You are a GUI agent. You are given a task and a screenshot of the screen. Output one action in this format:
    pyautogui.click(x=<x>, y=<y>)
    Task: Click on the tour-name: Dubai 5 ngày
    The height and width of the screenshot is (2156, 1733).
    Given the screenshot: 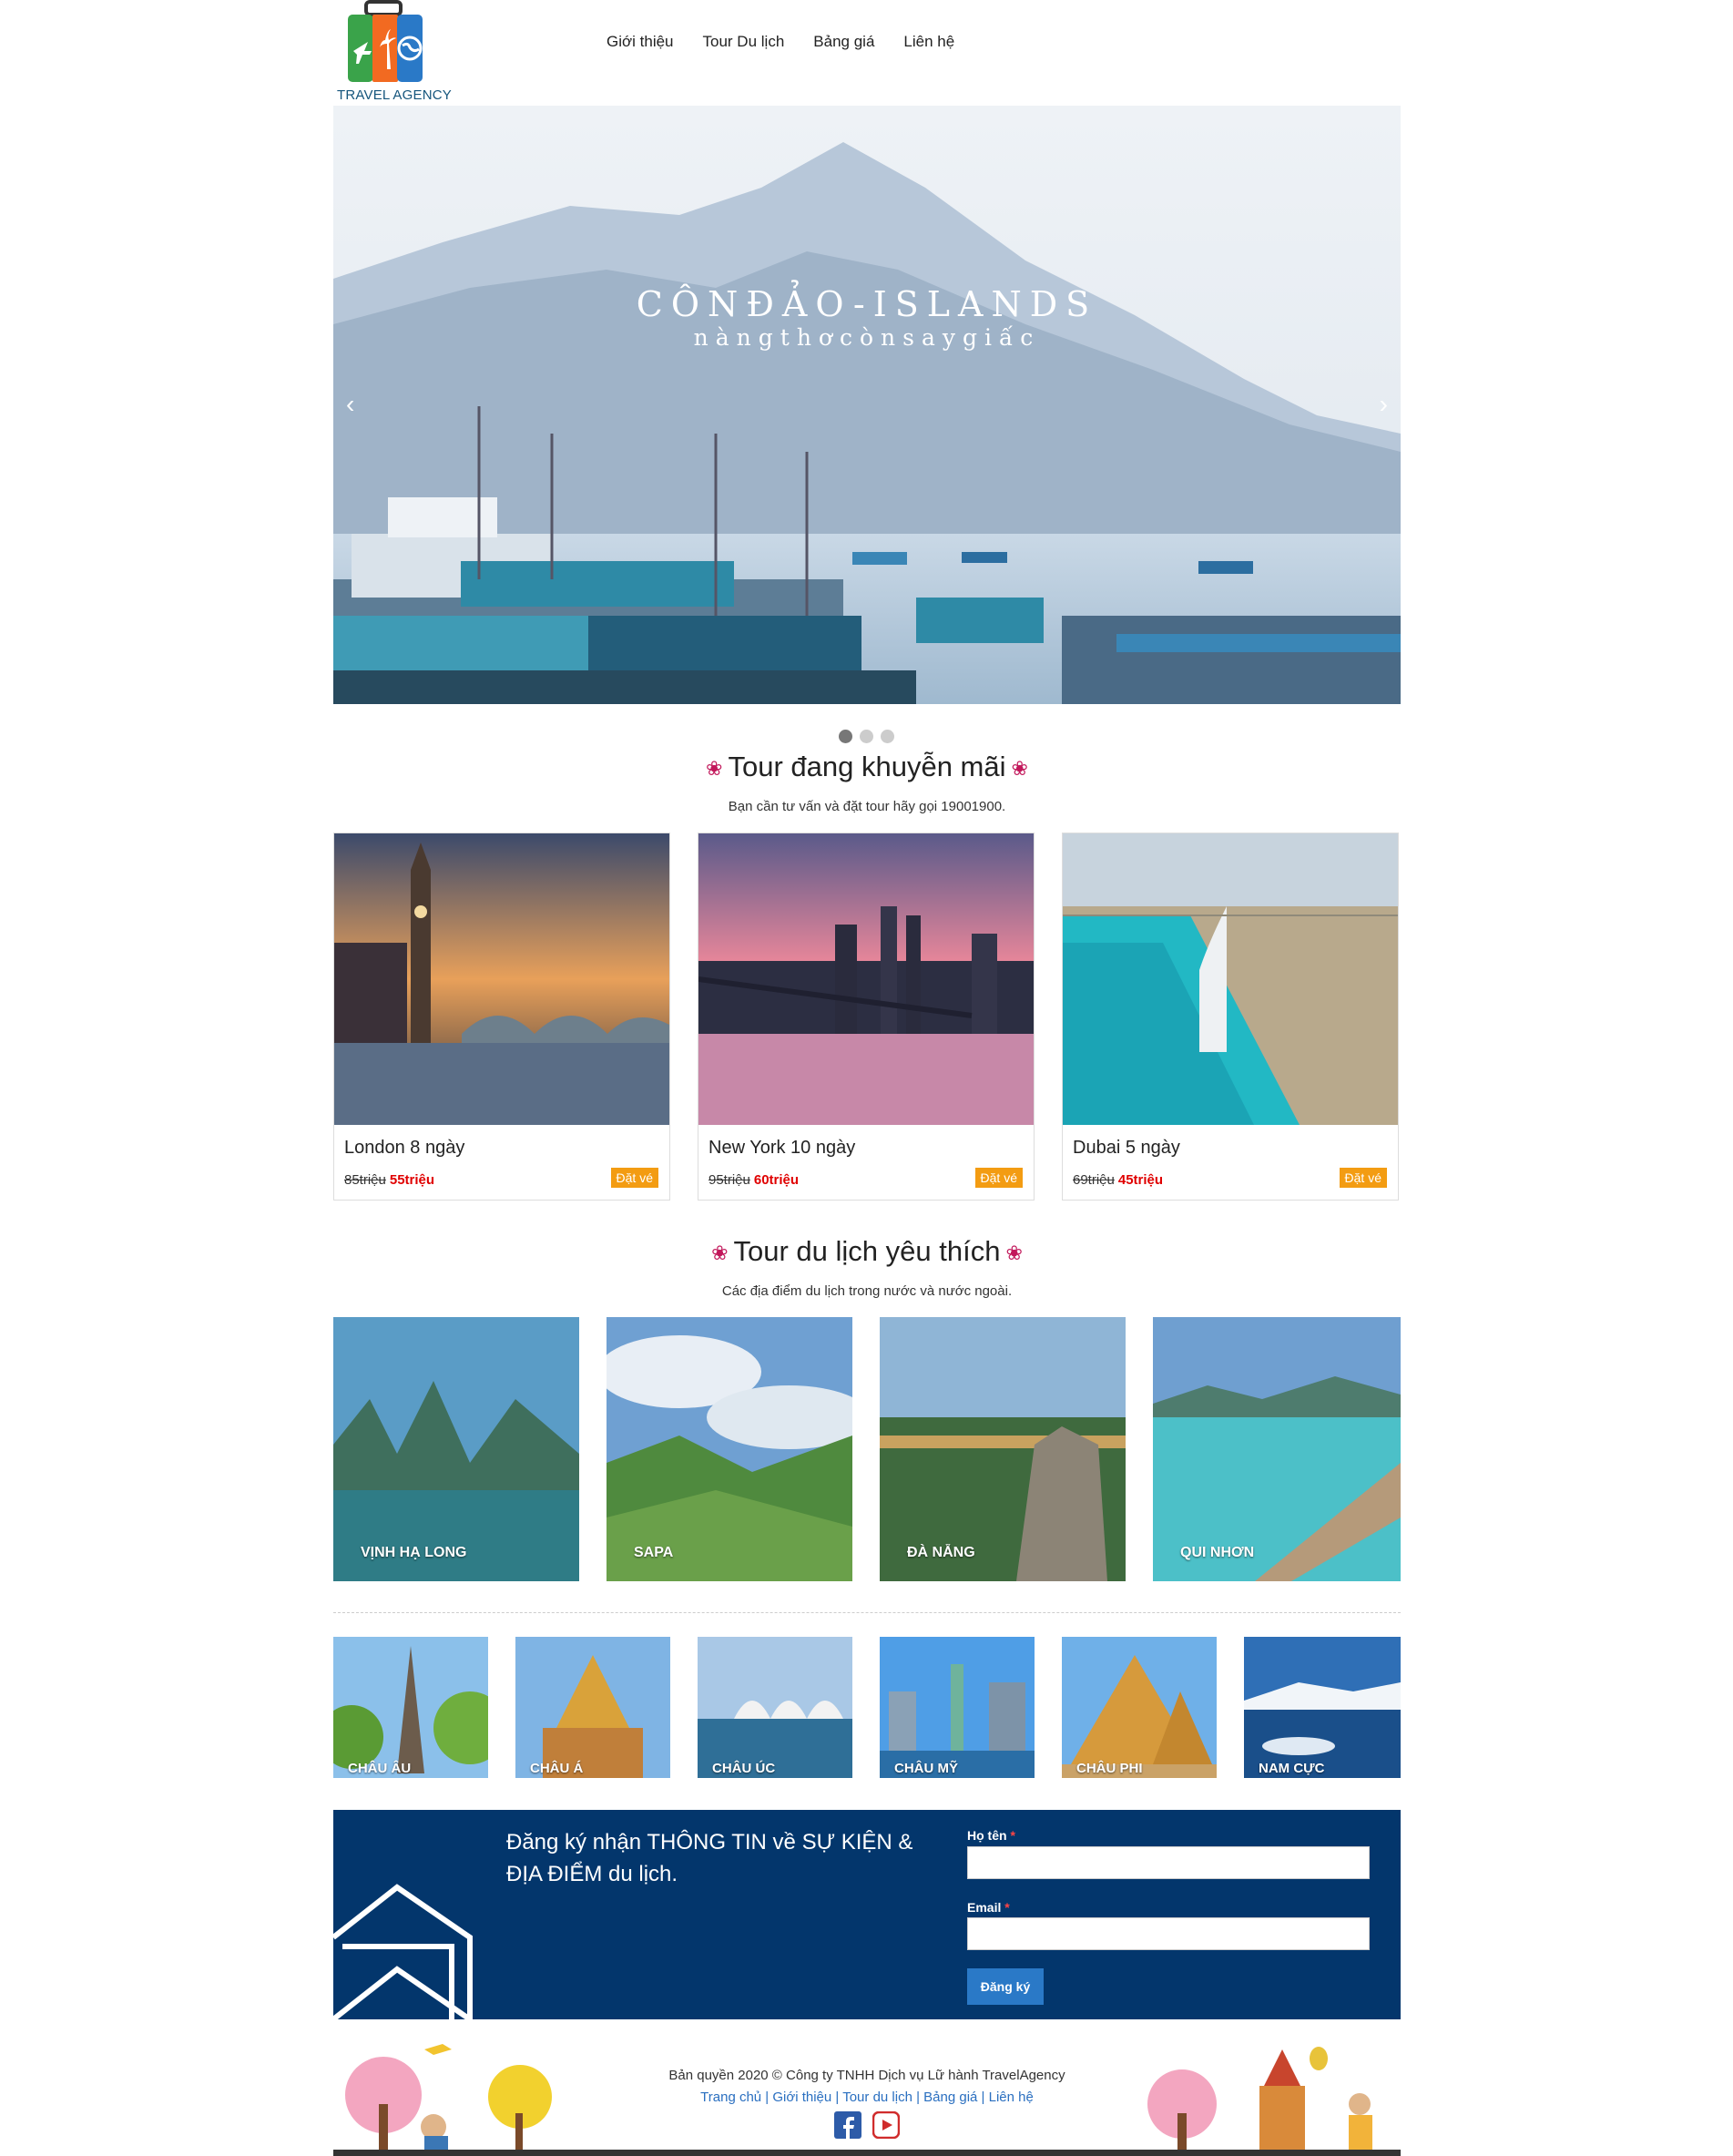 What is the action you would take?
    pyautogui.click(x=1126, y=1148)
    